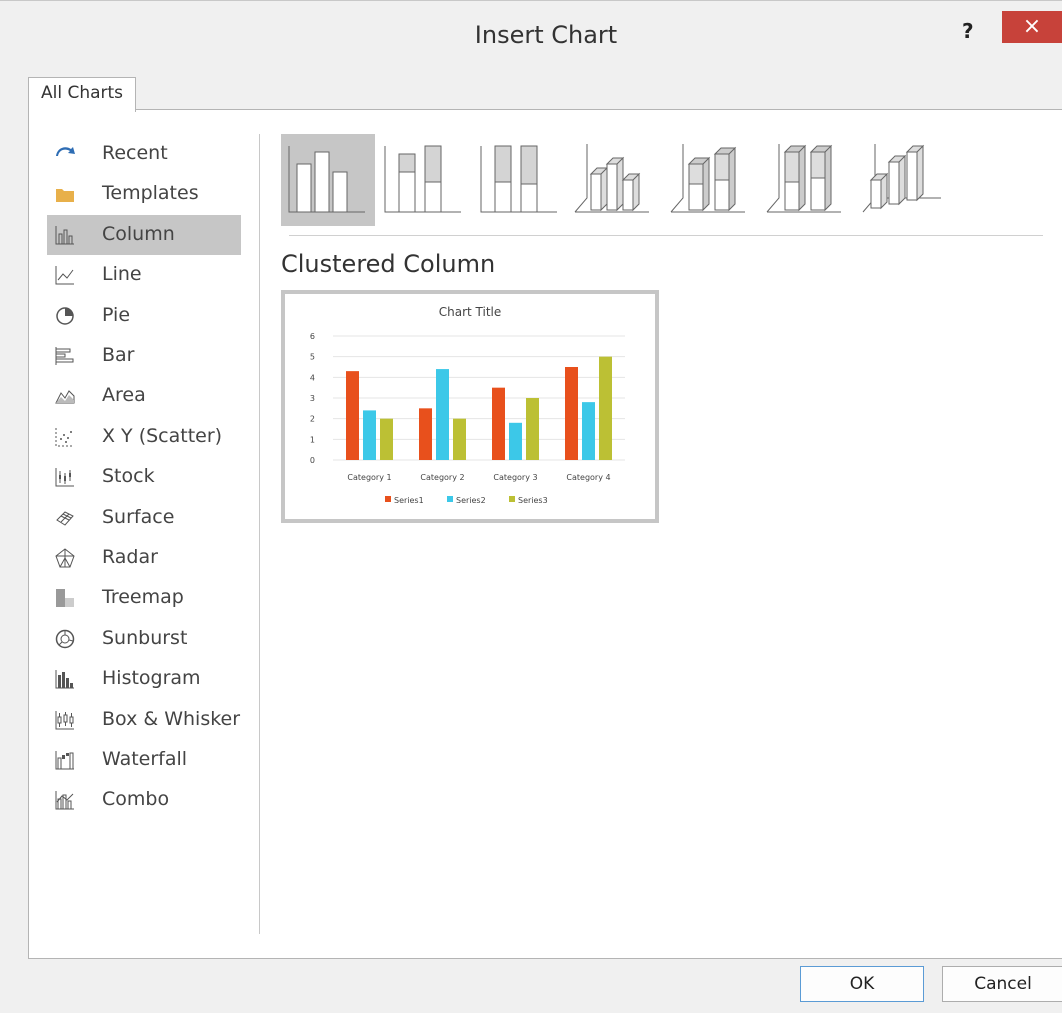 This screenshot has height=1013, width=1062. Describe the element at coordinates (442, 477) in the screenshot. I see `x-tick-label: Category 2` at that location.